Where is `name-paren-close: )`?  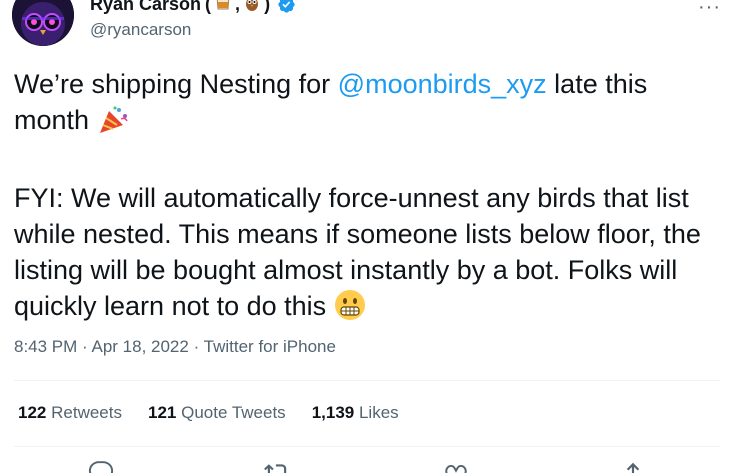
name-paren-close: ) is located at coordinates (267, 7).